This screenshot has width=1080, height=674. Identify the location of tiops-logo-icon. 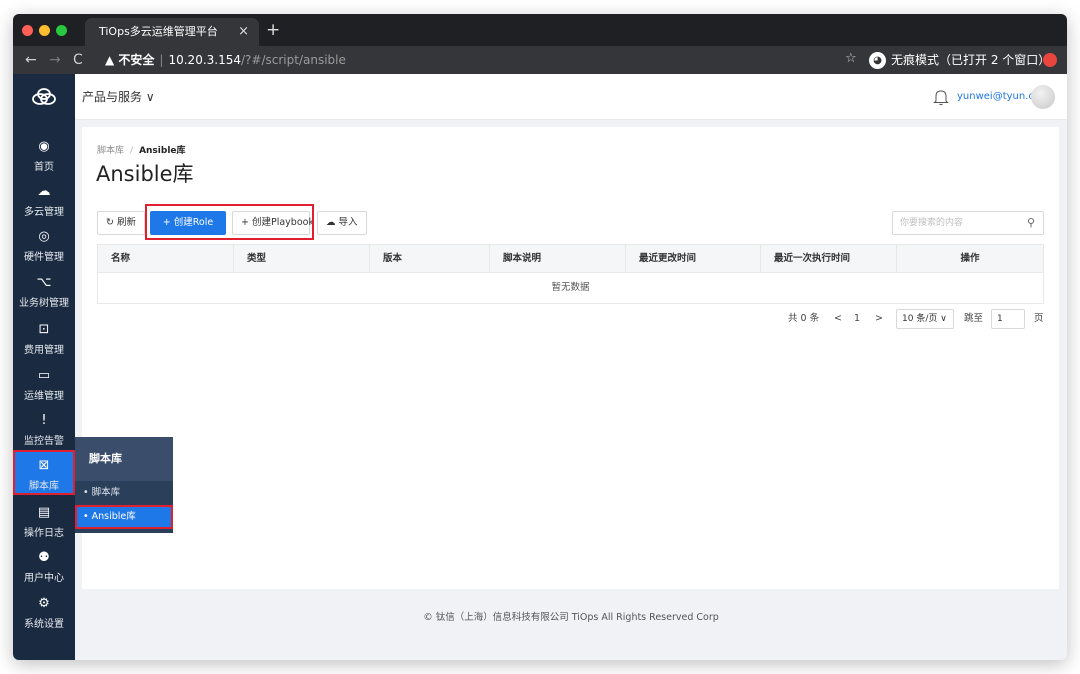
(44, 97).